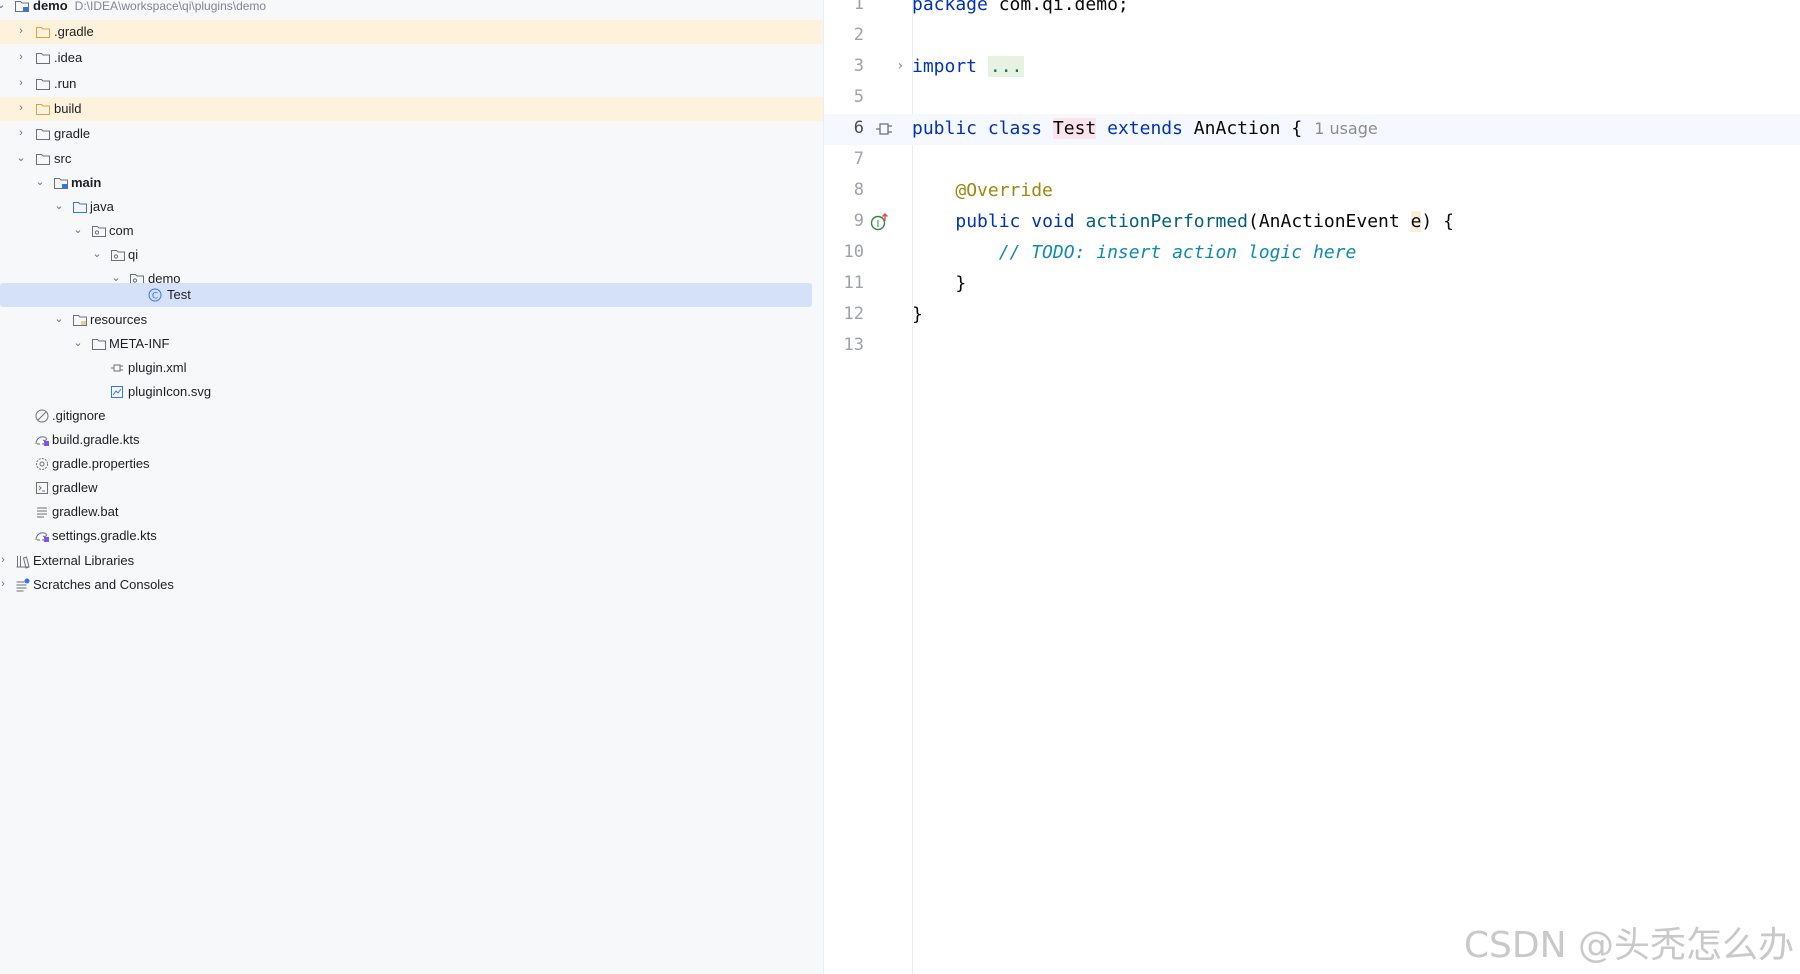 The width and height of the screenshot is (1800, 974). I want to click on shell-script-icon, so click(42, 488).